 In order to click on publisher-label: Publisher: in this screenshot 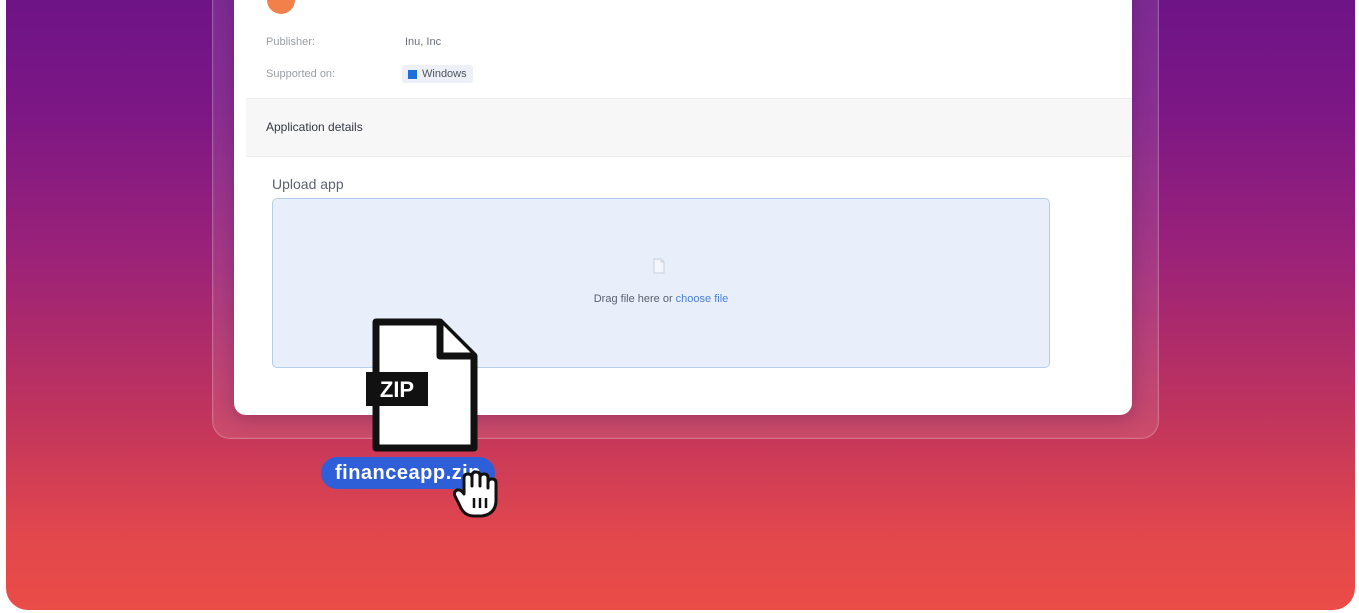, I will do `click(290, 42)`.